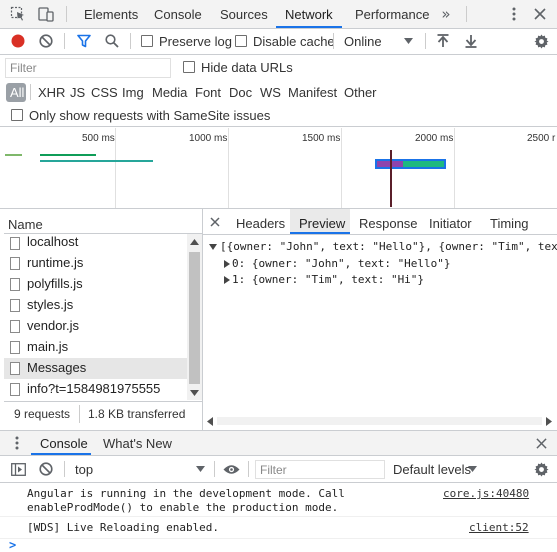 The height and width of the screenshot is (552, 557). What do you see at coordinates (95, 305) in the screenshot?
I see `request-row: styles.js` at bounding box center [95, 305].